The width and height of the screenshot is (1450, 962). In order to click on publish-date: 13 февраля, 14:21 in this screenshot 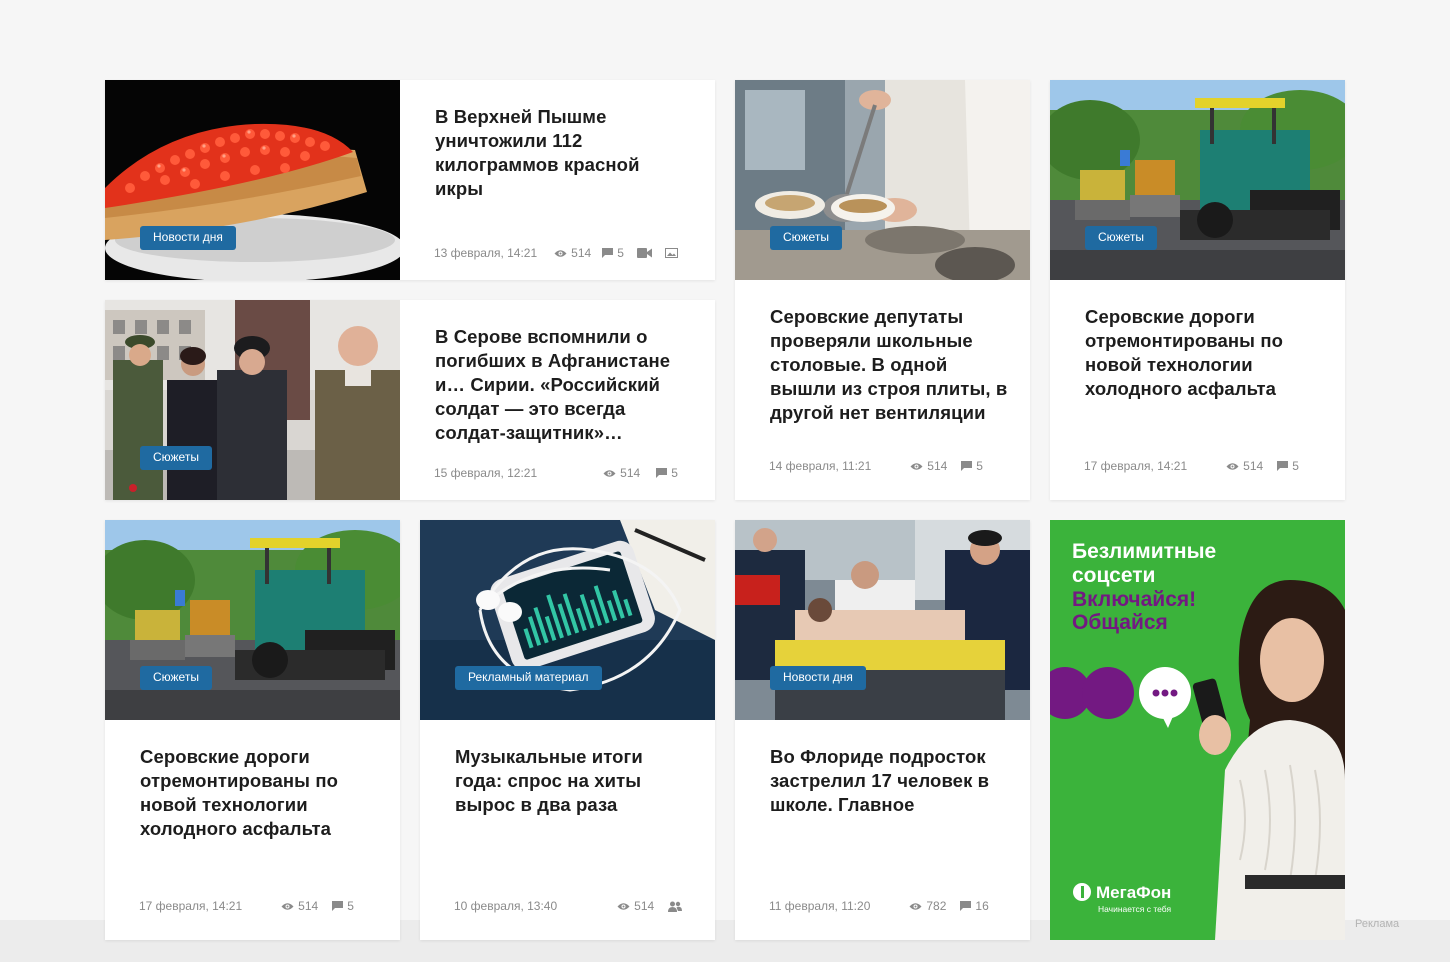, I will do `click(486, 253)`.